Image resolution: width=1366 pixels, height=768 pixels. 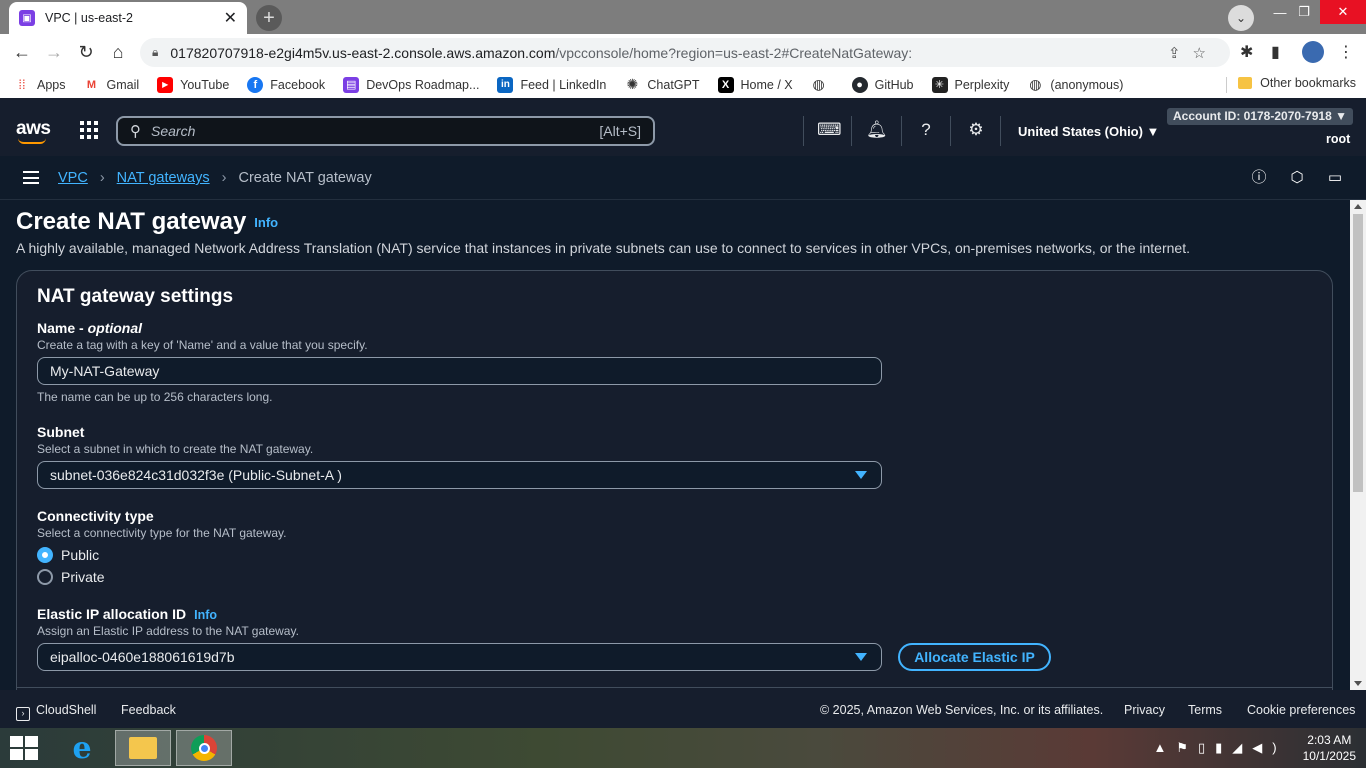 I want to click on bookmark-linkedin: in Feed | LinkedIn, so click(x=551, y=84).